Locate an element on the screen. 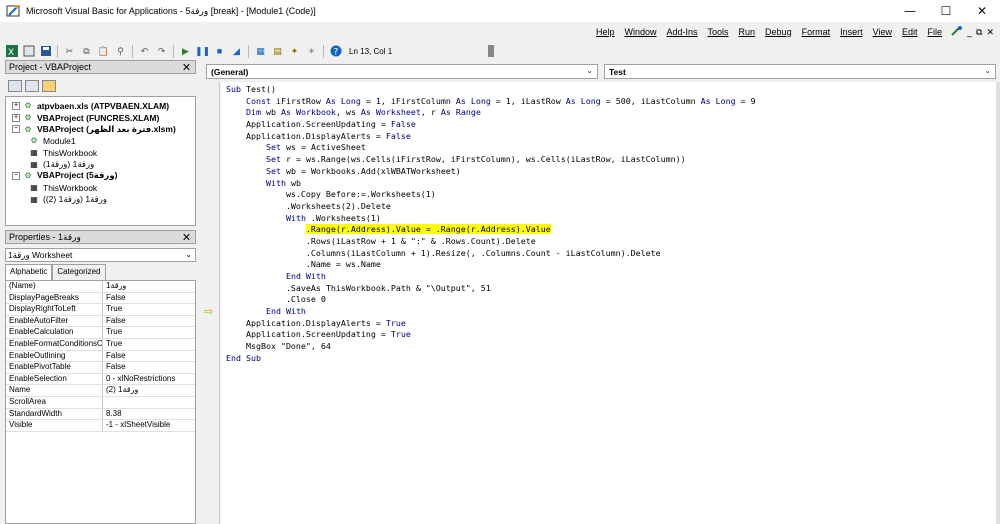 This screenshot has width=1000, height=524. menu-file: File is located at coordinates (934, 32).